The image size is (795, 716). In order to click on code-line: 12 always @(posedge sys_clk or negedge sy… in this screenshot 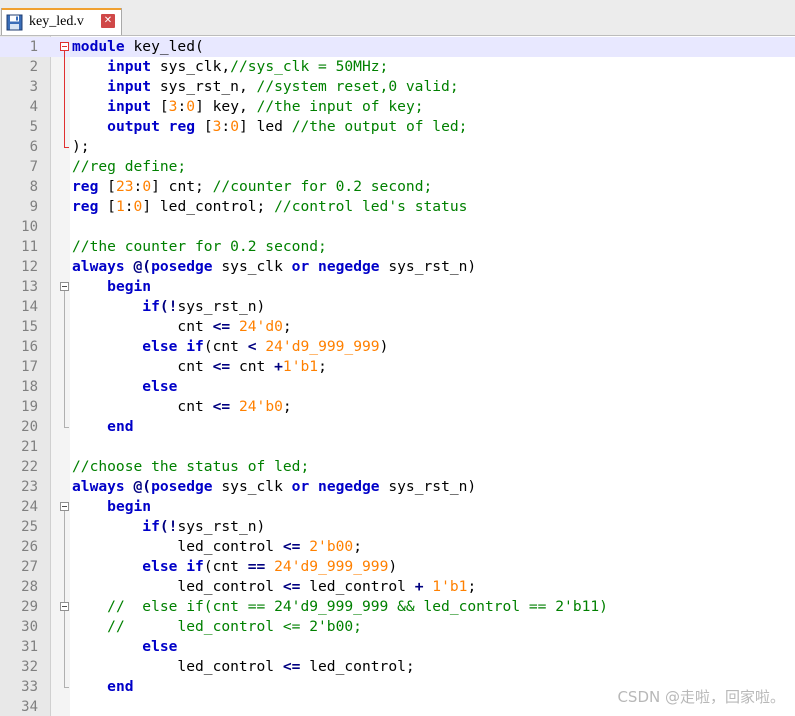, I will do `click(397, 267)`.